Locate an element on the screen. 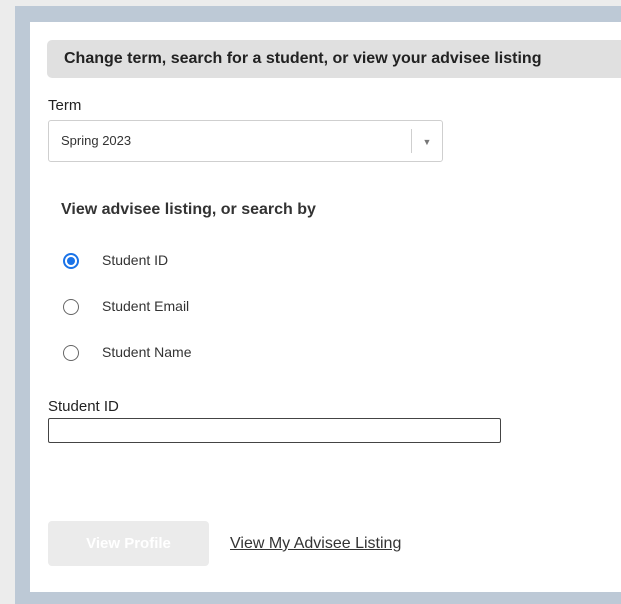  term-dropdown-toggle: ▼ is located at coordinates (426, 141).